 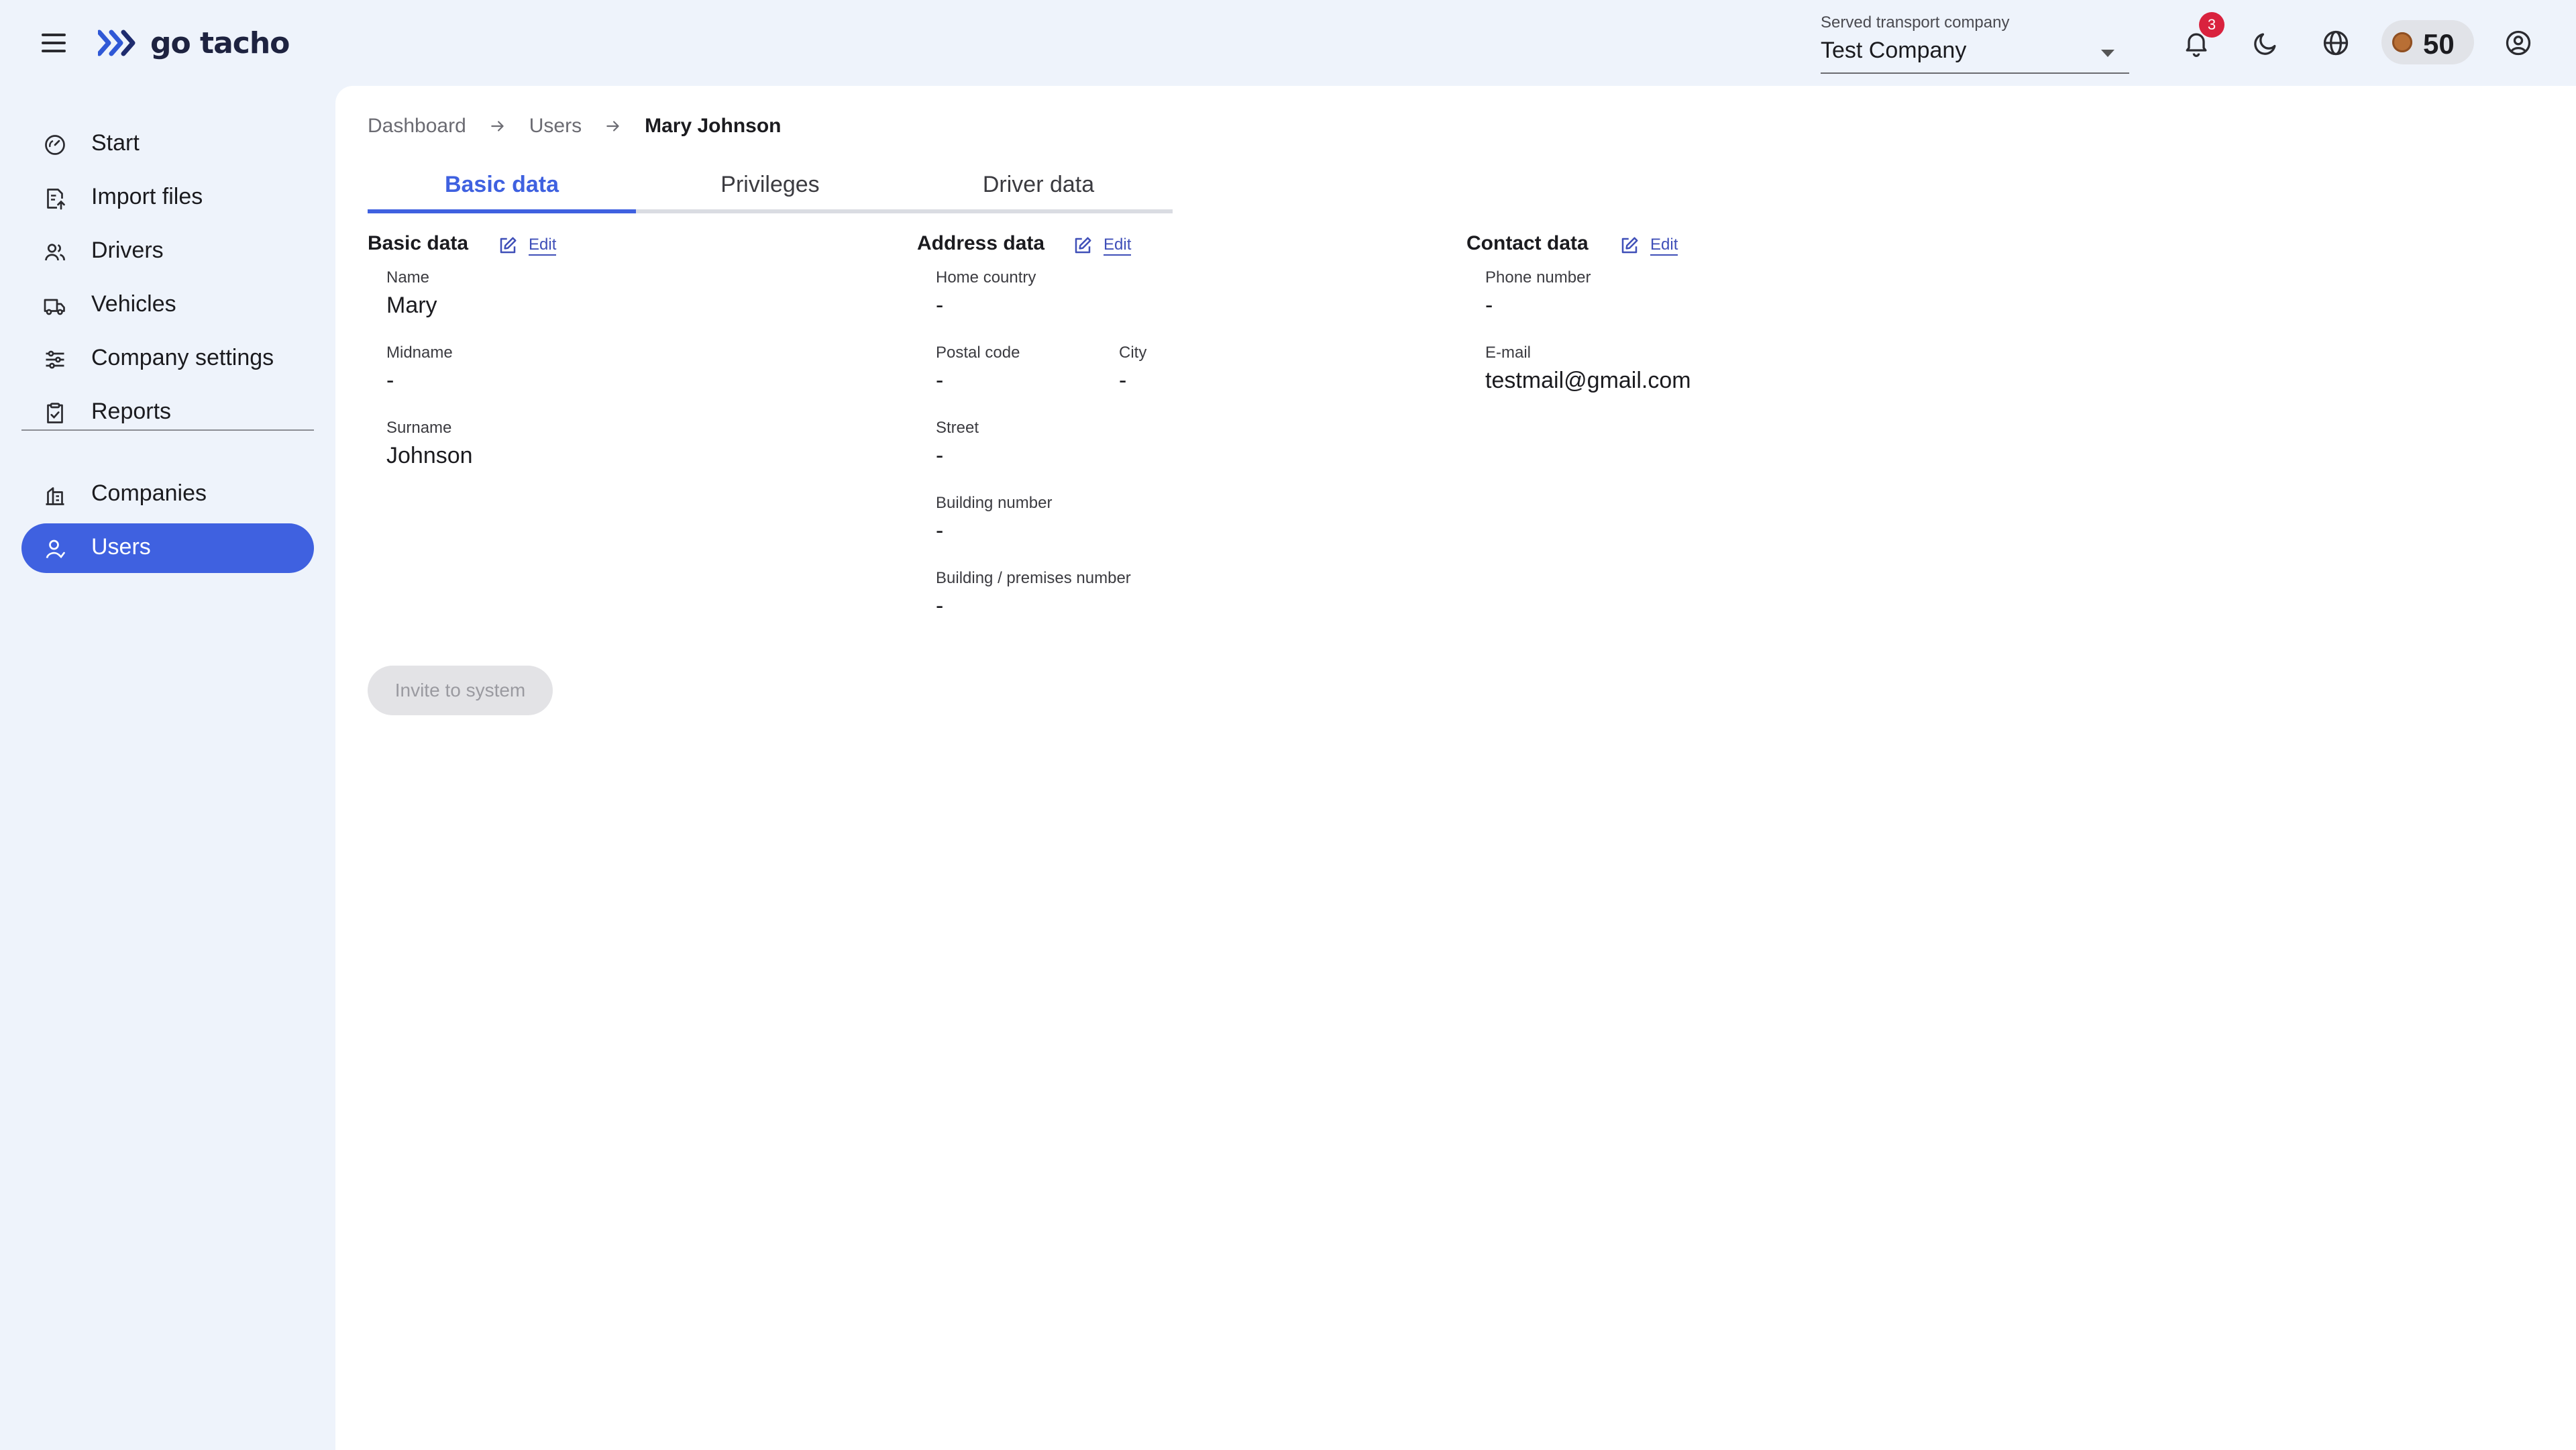 I want to click on tab-driver-data: Driver data, so click(x=1038, y=184).